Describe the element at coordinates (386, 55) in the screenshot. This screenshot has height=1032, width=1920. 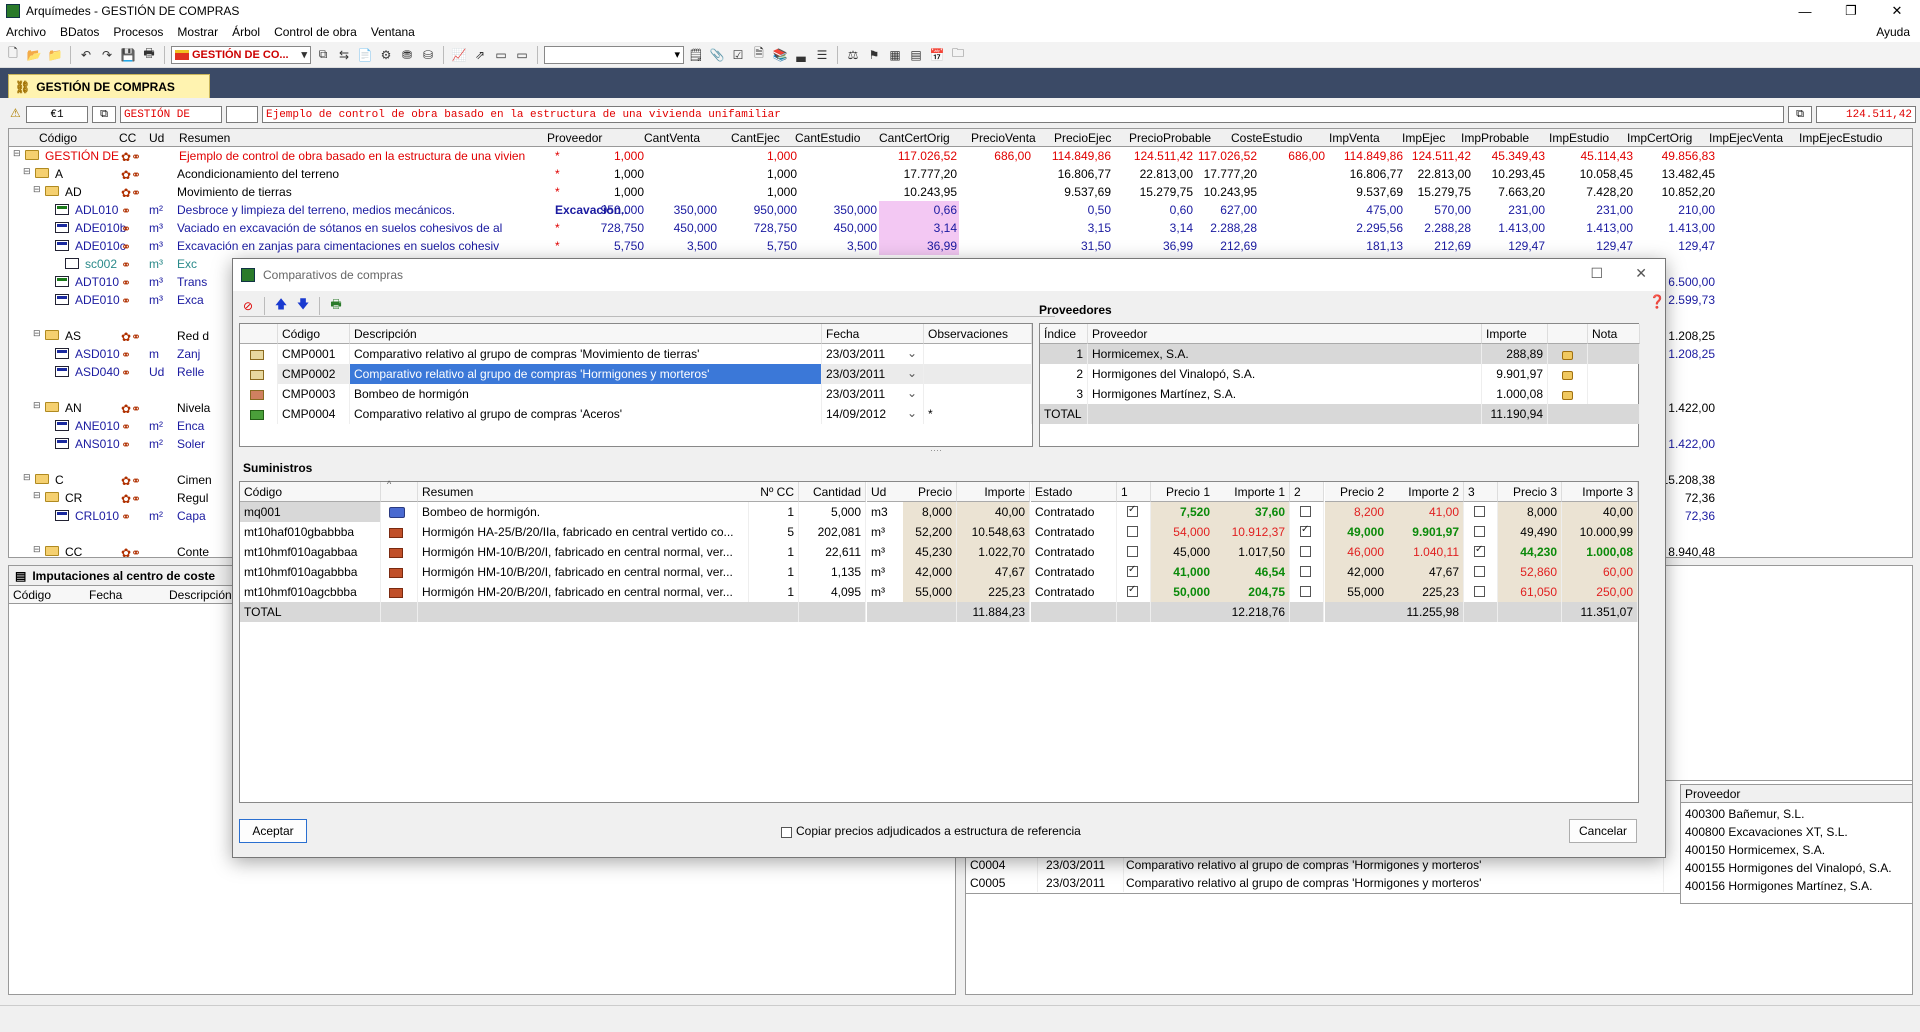
I see `settings-icon: ⚙` at that location.